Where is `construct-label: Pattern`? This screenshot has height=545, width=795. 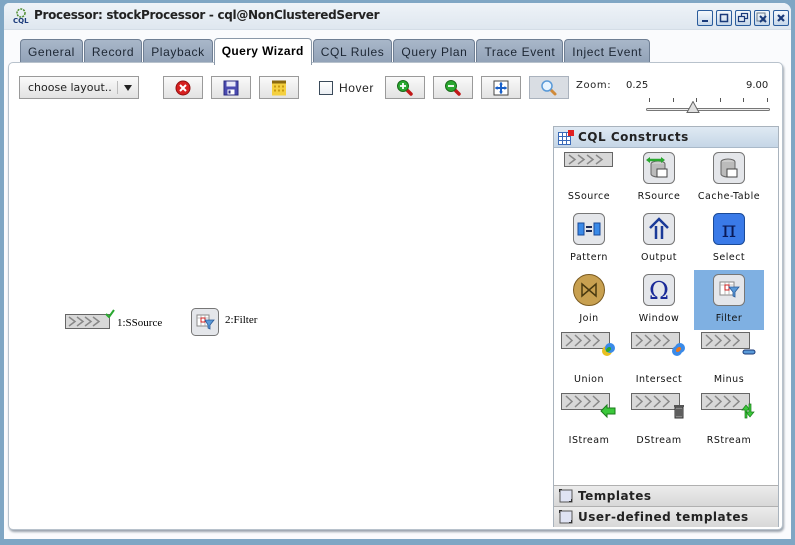
construct-label: Pattern is located at coordinates (589, 257).